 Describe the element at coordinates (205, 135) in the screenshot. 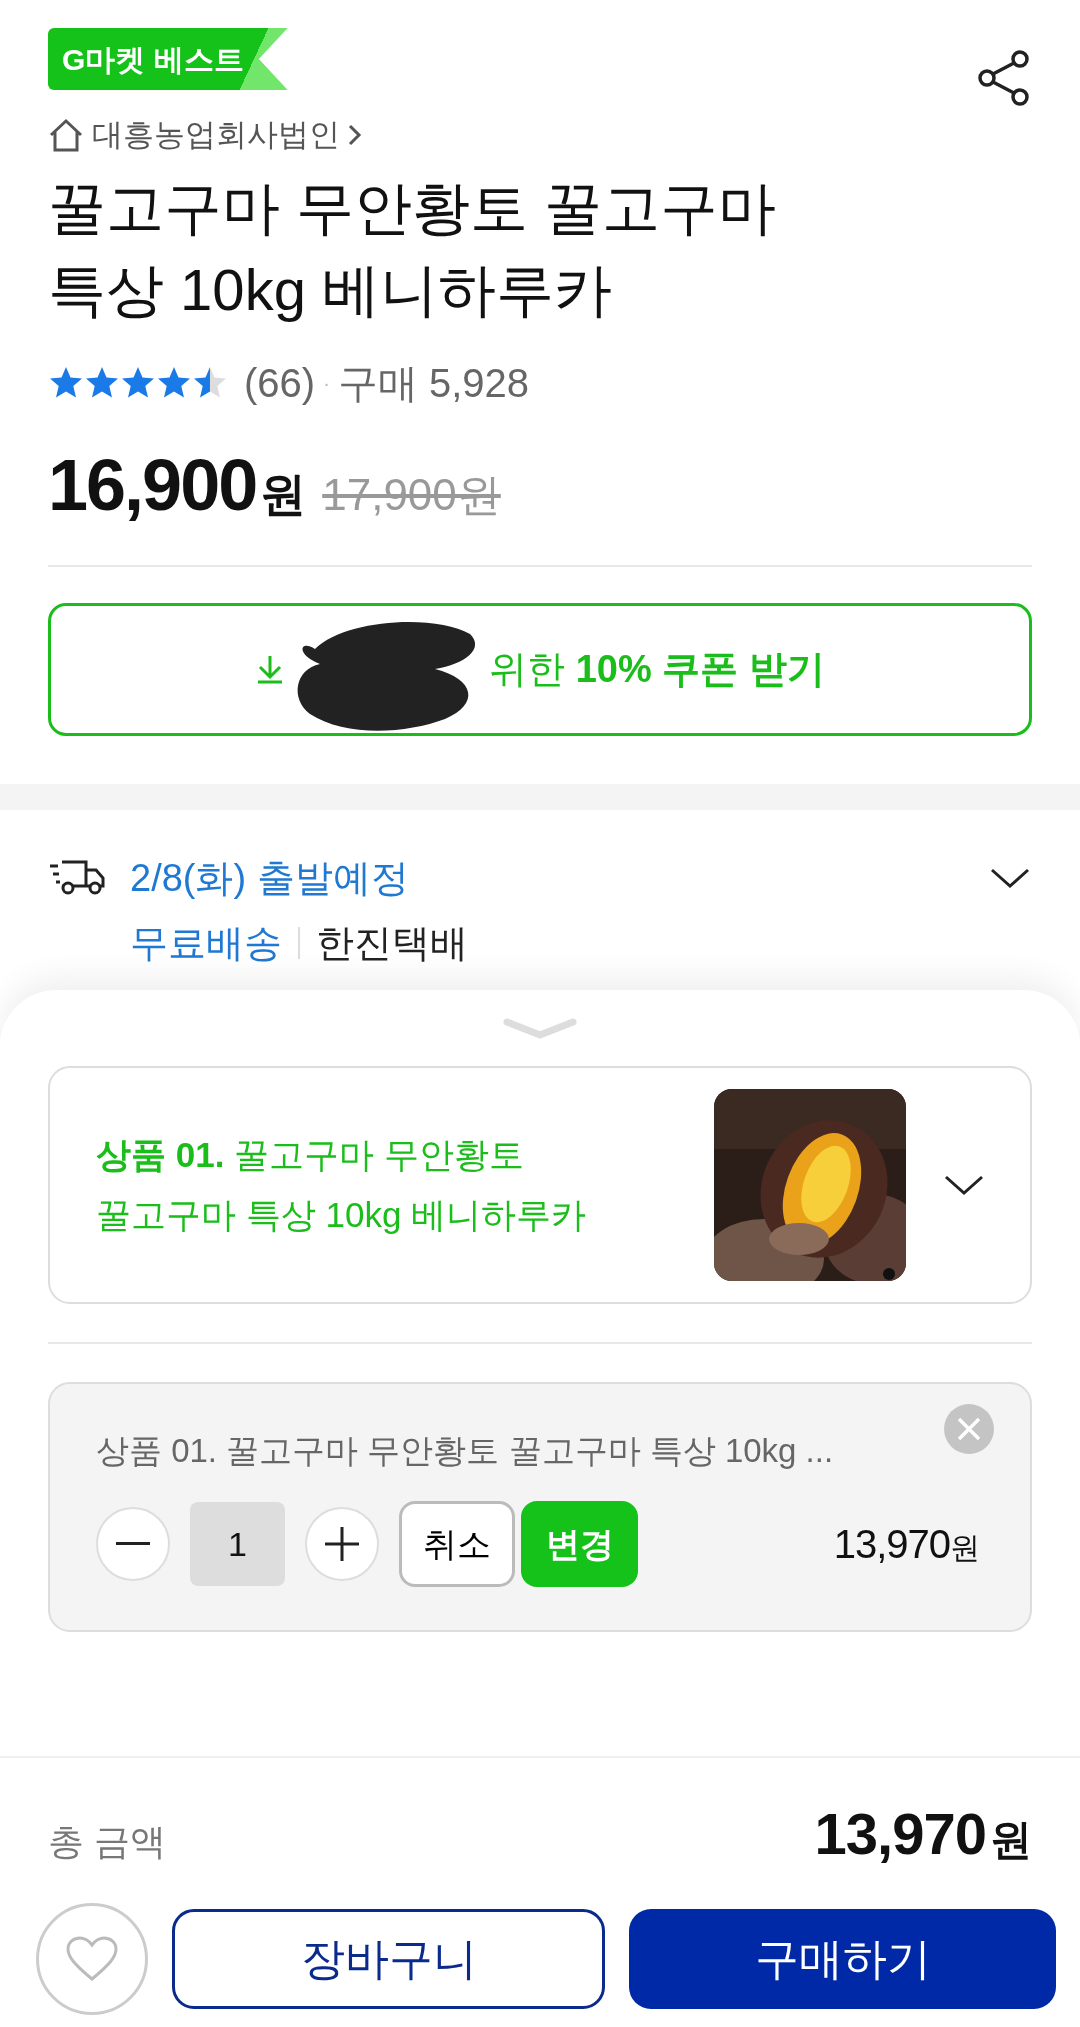

I see `seller-link: 대흥농업회사법인` at that location.